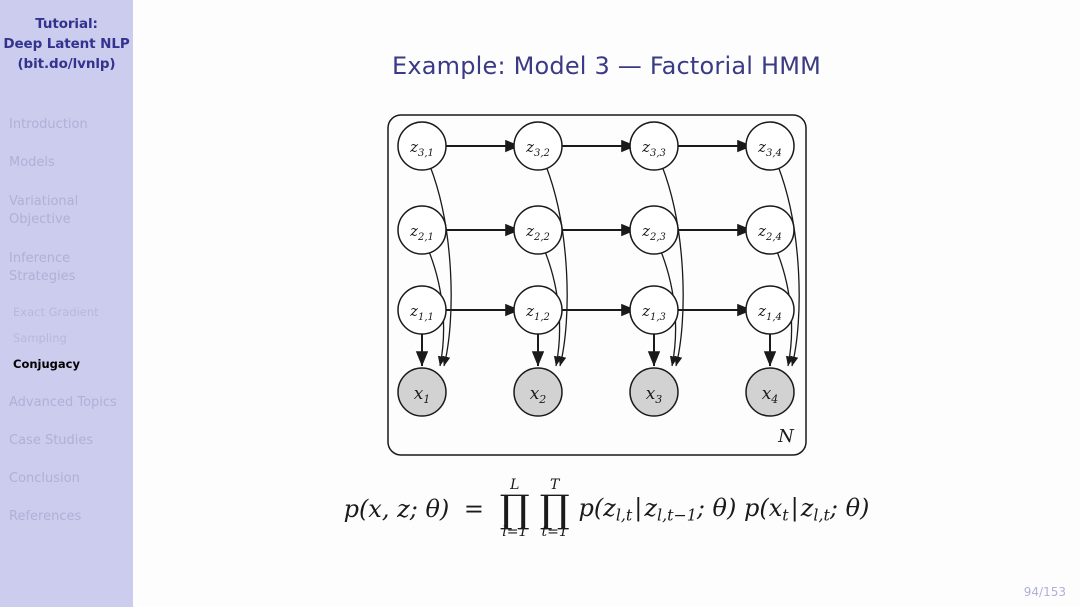 The height and width of the screenshot is (607, 1080). Describe the element at coordinates (554, 532) in the screenshot. I see `product-lower-limit-t: t=1` at that location.